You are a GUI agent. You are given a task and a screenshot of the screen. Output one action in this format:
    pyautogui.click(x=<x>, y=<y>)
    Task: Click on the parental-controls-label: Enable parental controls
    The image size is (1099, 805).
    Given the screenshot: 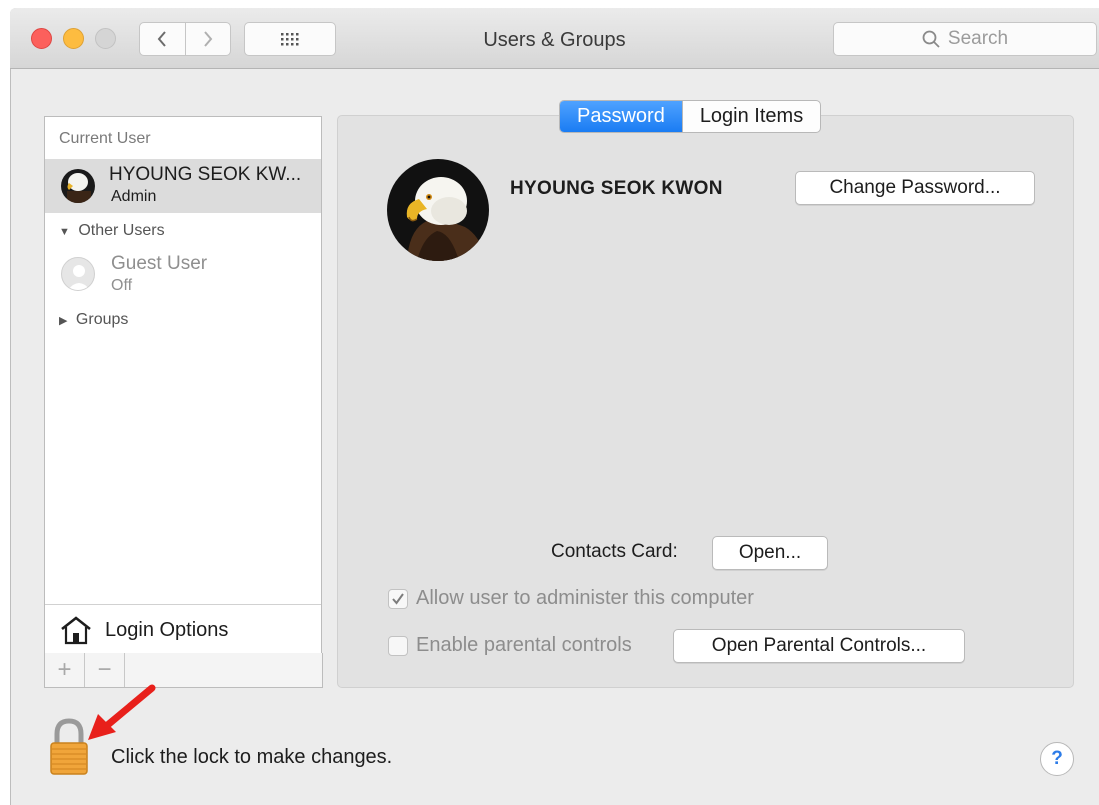 What is the action you would take?
    pyautogui.click(x=524, y=645)
    